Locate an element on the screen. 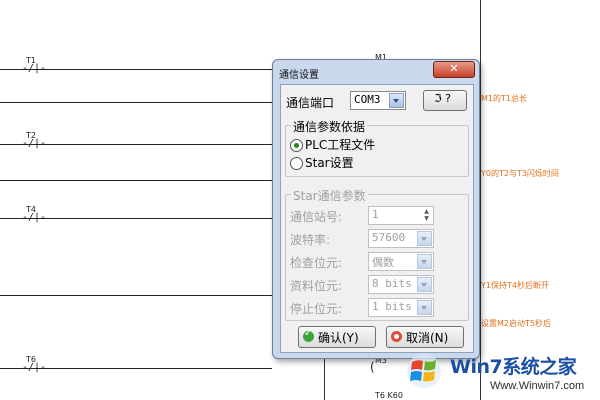 The width and height of the screenshot is (600, 400). cancel-button: 取消(N) is located at coordinates (425, 337).